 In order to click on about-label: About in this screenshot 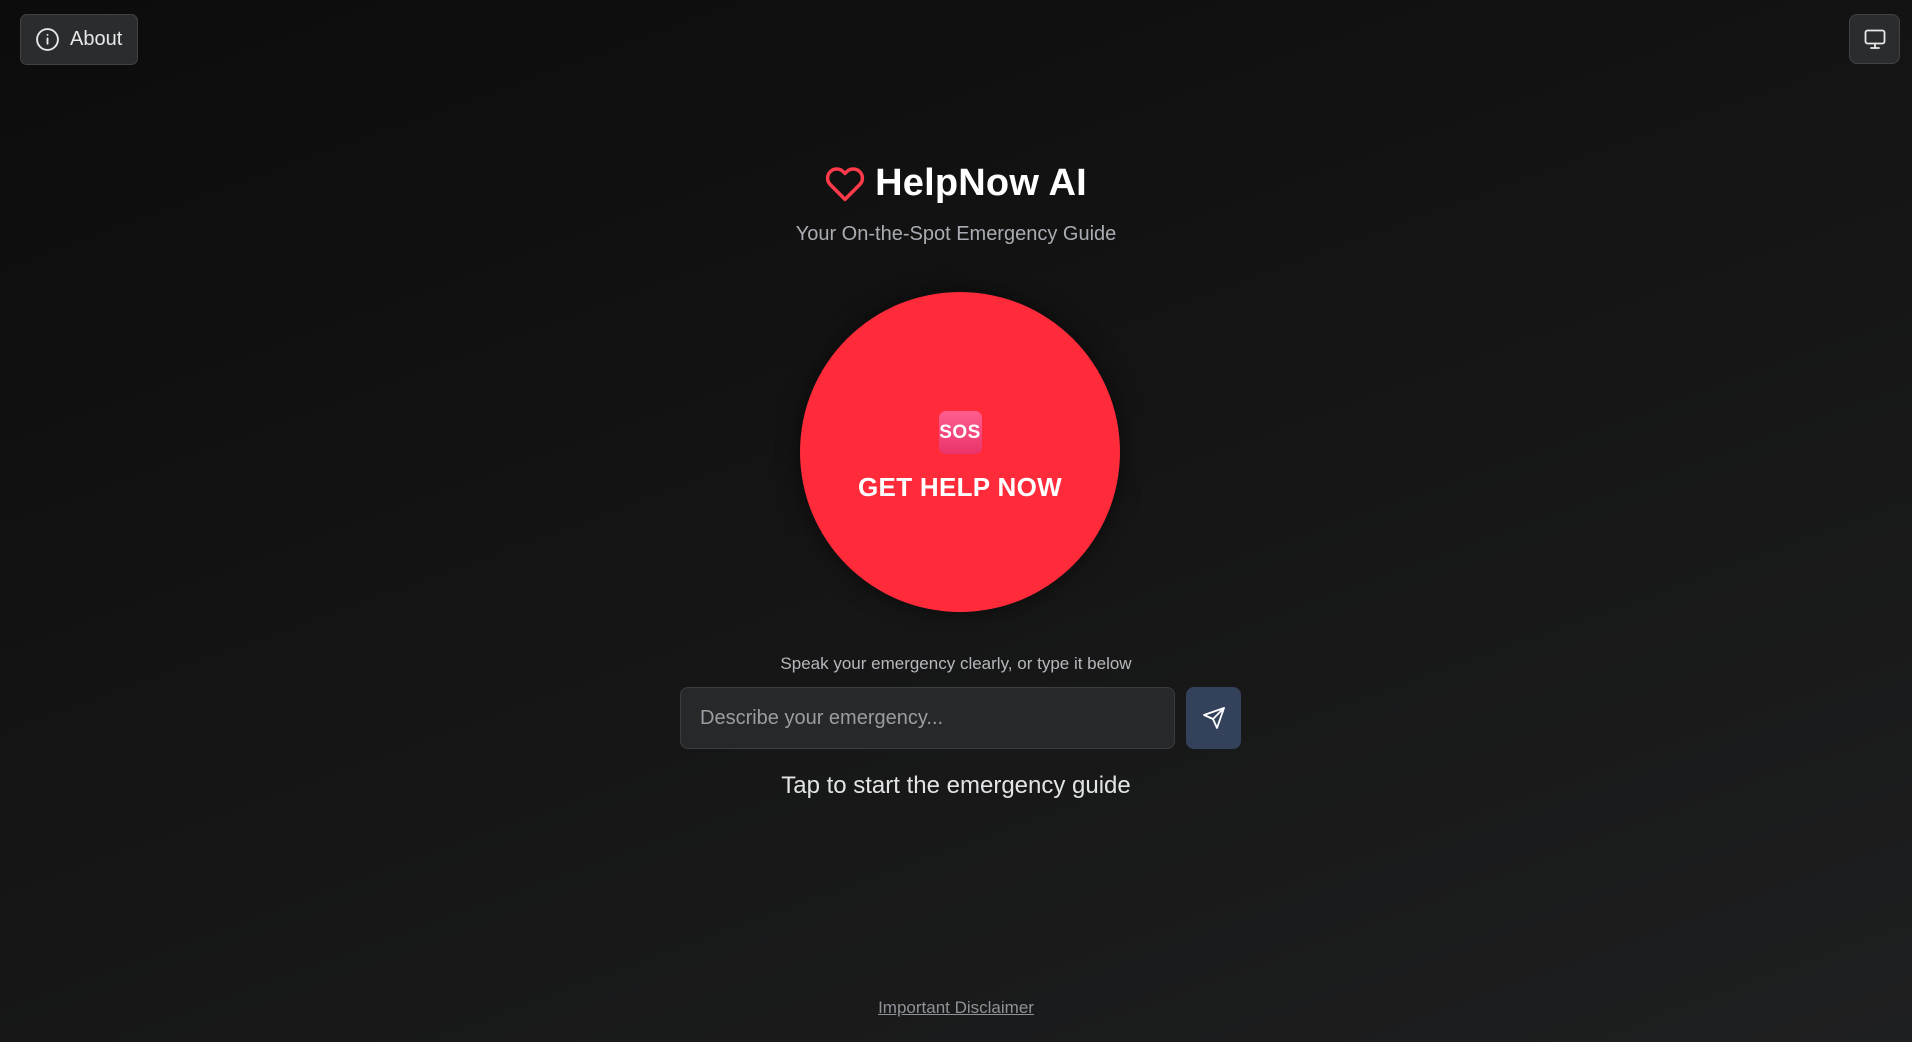, I will do `click(96, 39)`.